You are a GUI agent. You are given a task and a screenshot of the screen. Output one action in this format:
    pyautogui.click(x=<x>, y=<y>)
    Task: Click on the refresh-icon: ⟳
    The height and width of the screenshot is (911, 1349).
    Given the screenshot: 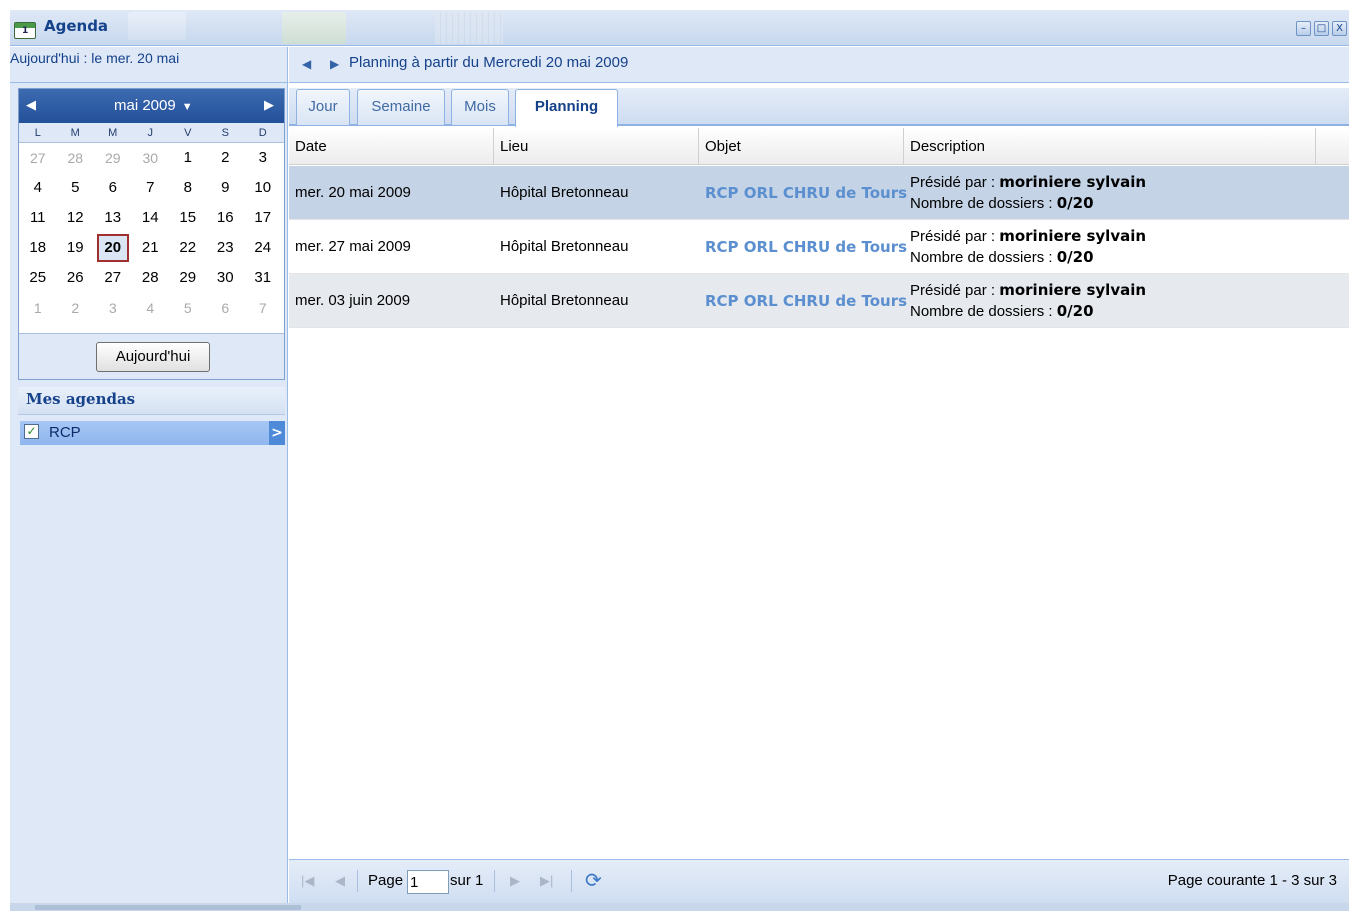 What is the action you would take?
    pyautogui.click(x=593, y=880)
    